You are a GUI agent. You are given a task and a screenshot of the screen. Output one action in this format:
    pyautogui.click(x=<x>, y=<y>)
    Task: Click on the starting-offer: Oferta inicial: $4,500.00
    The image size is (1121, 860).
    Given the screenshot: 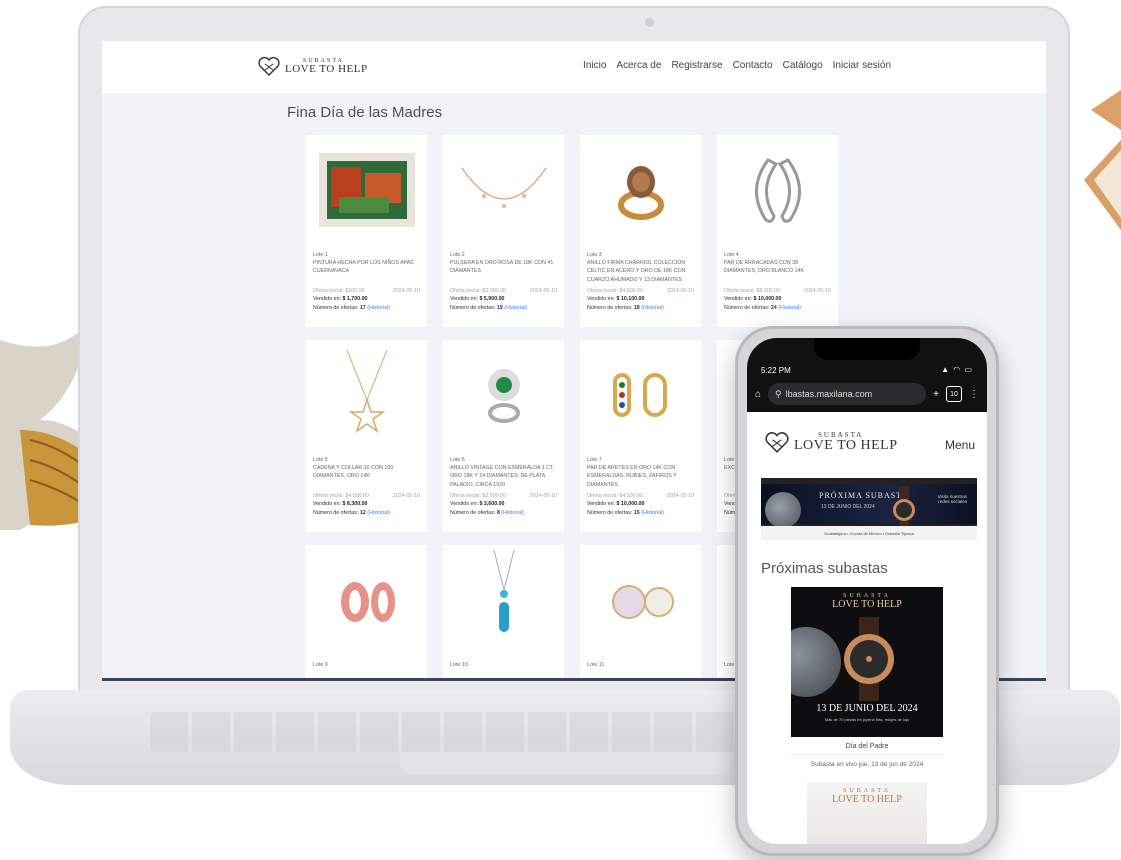 What is the action you would take?
    pyautogui.click(x=615, y=496)
    